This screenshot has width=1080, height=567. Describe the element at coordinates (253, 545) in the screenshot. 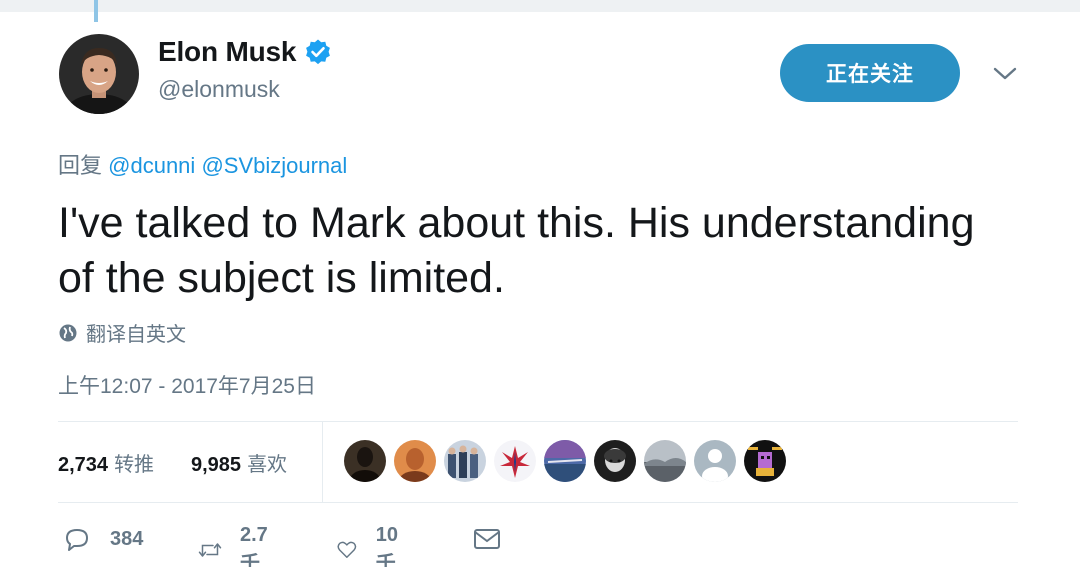

I see `retweet-count: 2.7千` at that location.